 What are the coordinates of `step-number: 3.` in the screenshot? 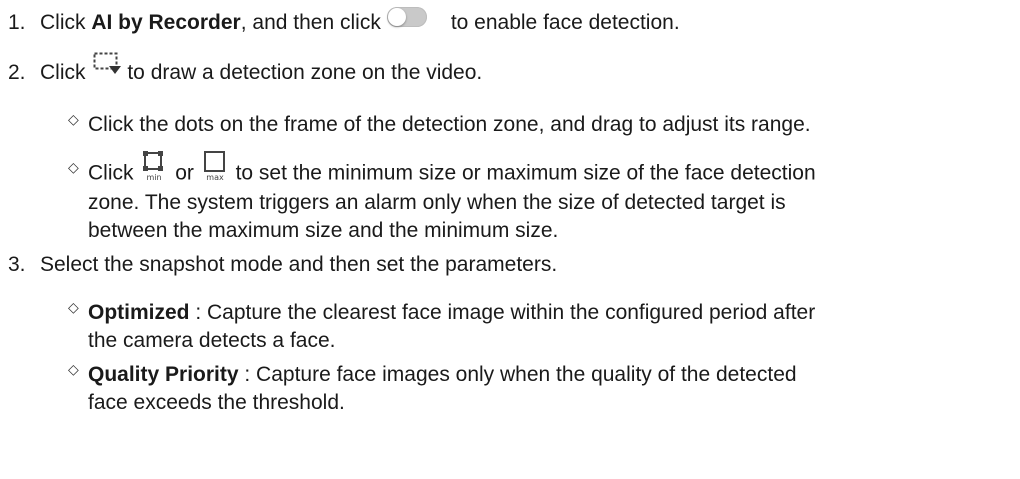 It's located at (17, 264).